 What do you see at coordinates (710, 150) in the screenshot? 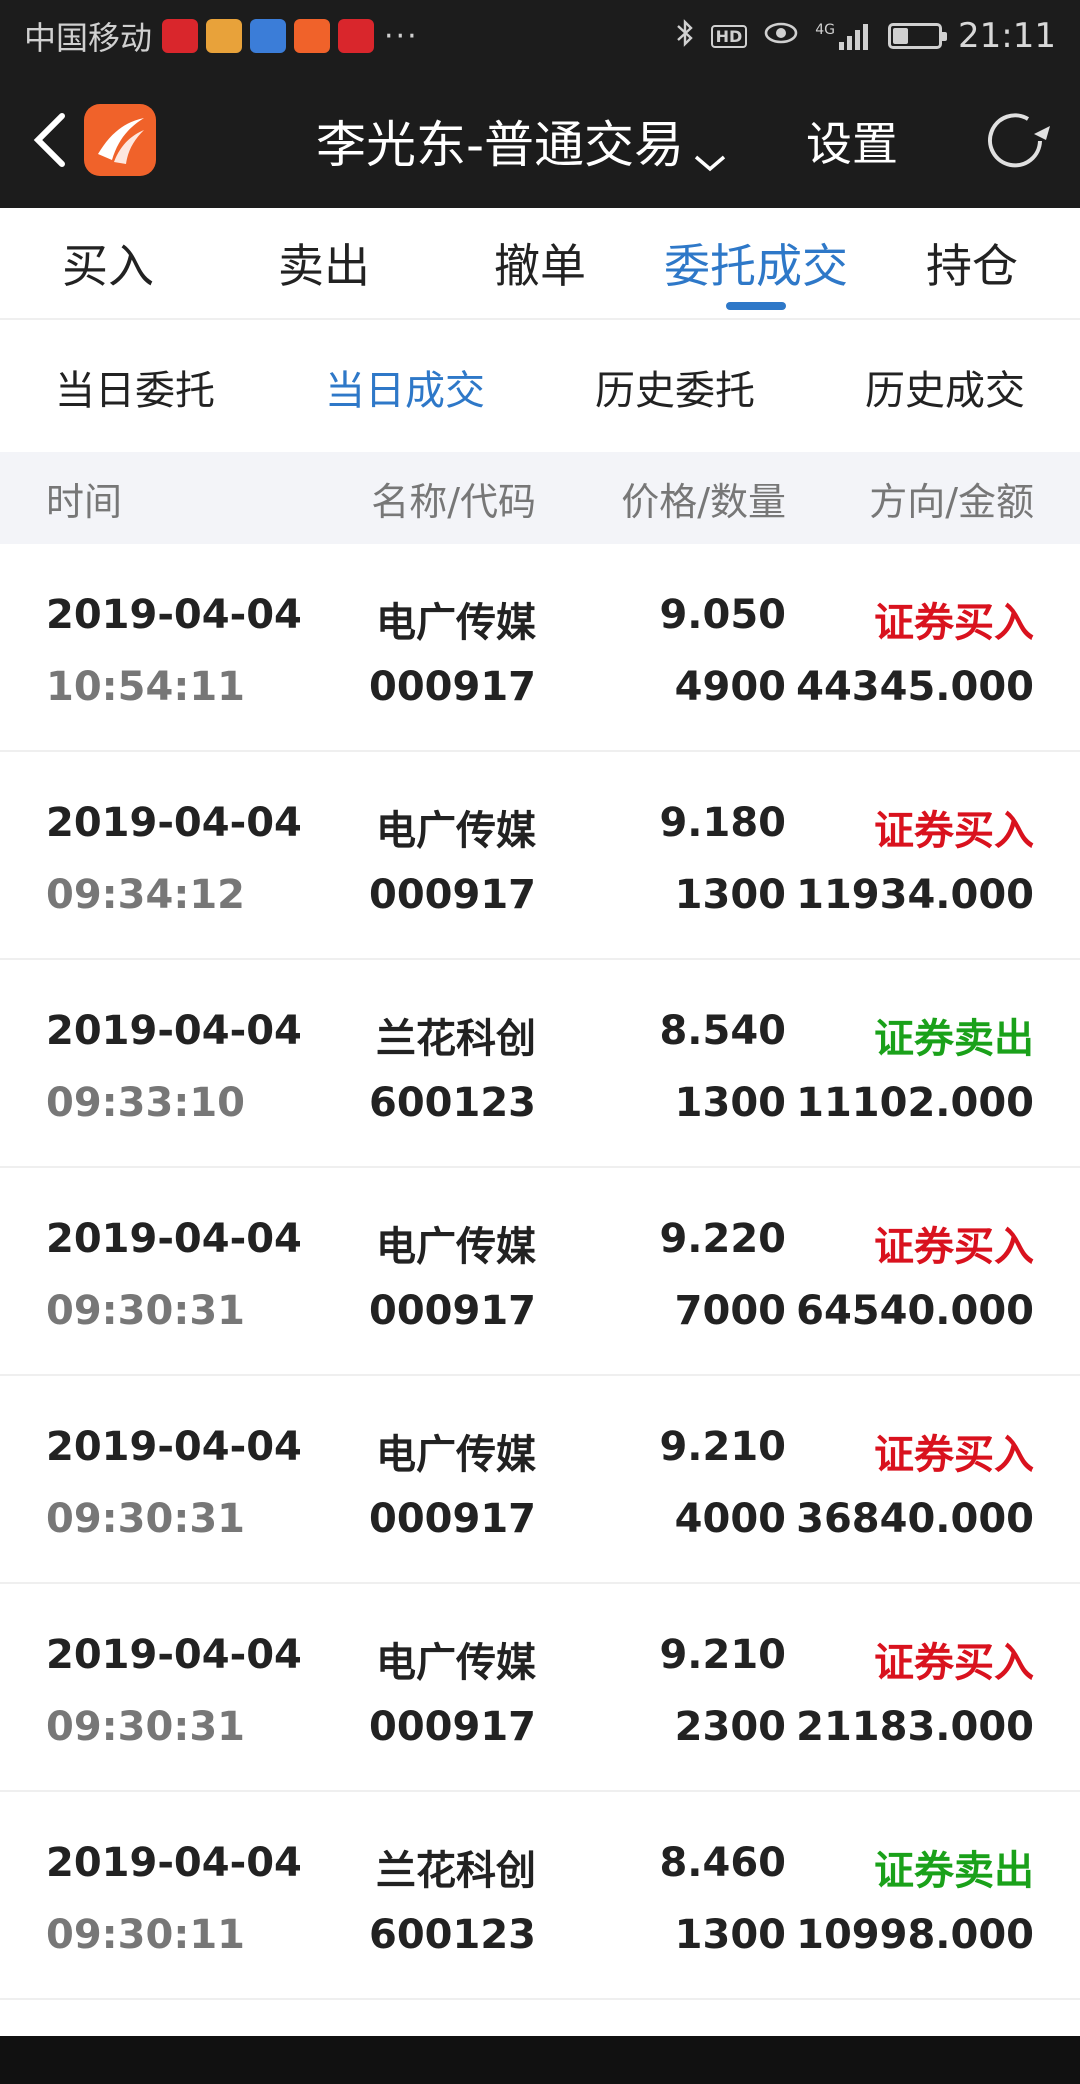
I see `chevron-down-icon` at bounding box center [710, 150].